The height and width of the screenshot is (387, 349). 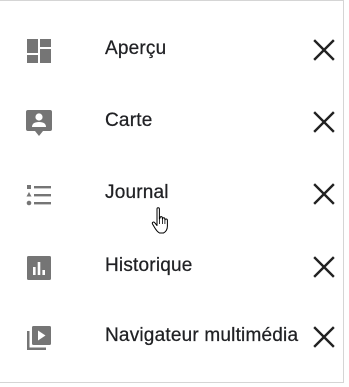 I want to click on menu-item-label: Aperçu, so click(x=136, y=48).